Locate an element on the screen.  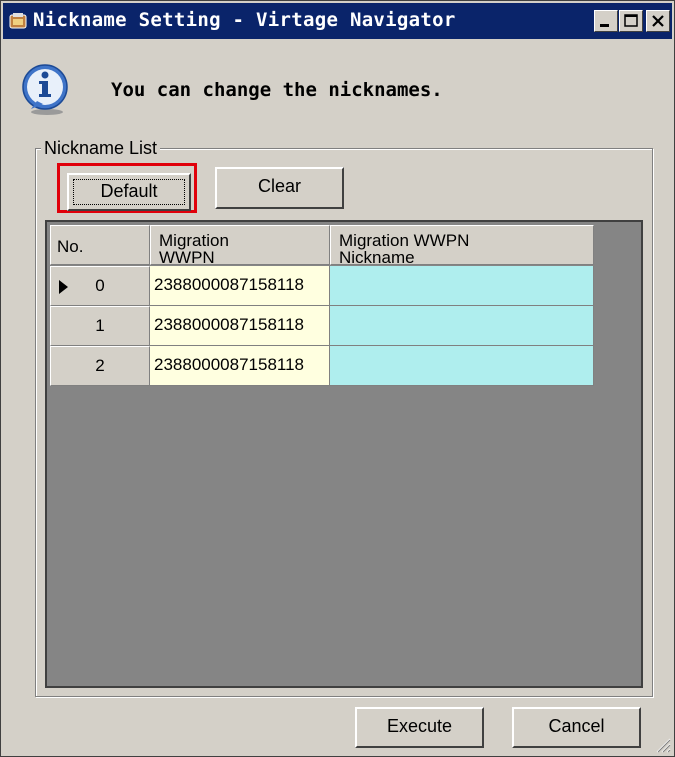
window-title: Nickname Setting - Virtage Navigator is located at coordinates (244, 20).